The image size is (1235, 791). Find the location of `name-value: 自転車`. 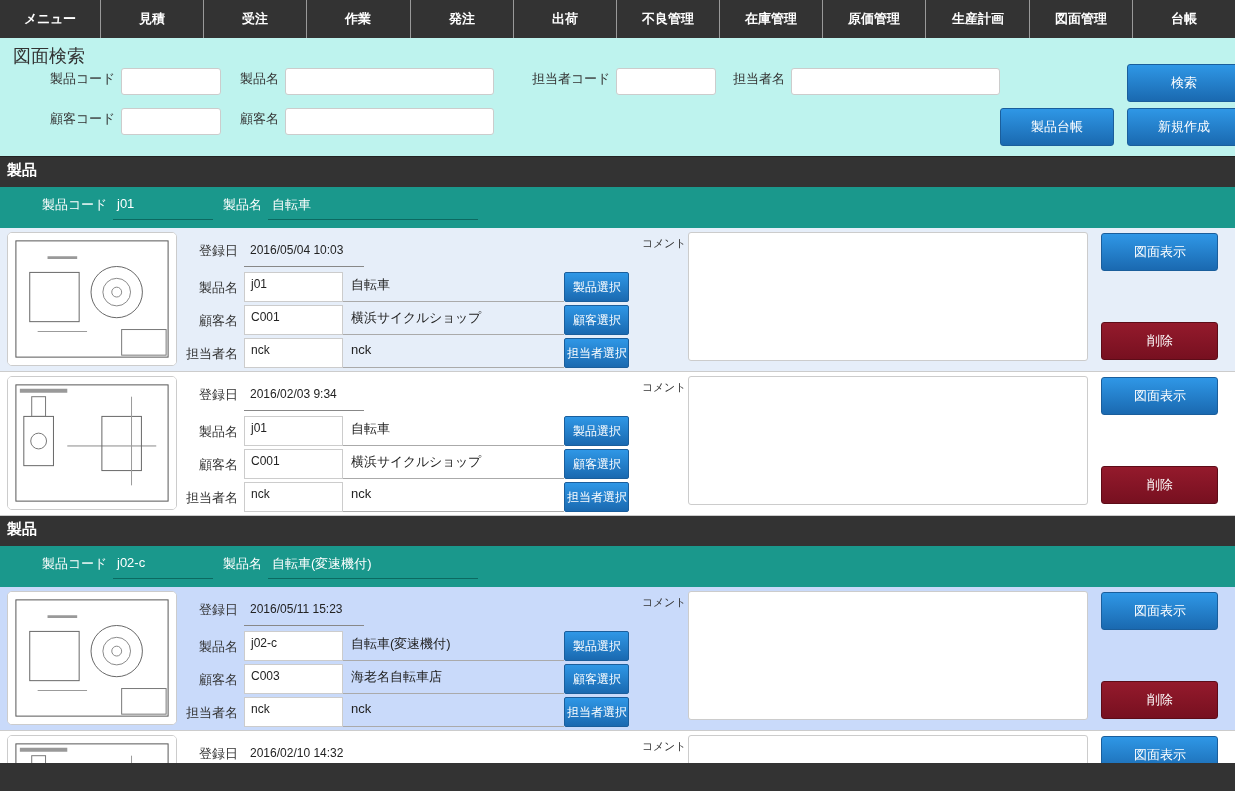

name-value: 自転車 is located at coordinates (373, 207).